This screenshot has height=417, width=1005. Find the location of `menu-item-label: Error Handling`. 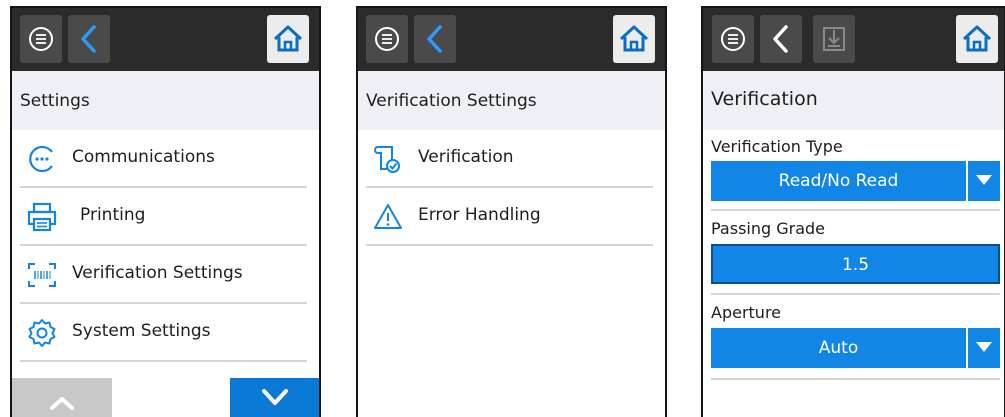

menu-item-label: Error Handling is located at coordinates (479, 215).